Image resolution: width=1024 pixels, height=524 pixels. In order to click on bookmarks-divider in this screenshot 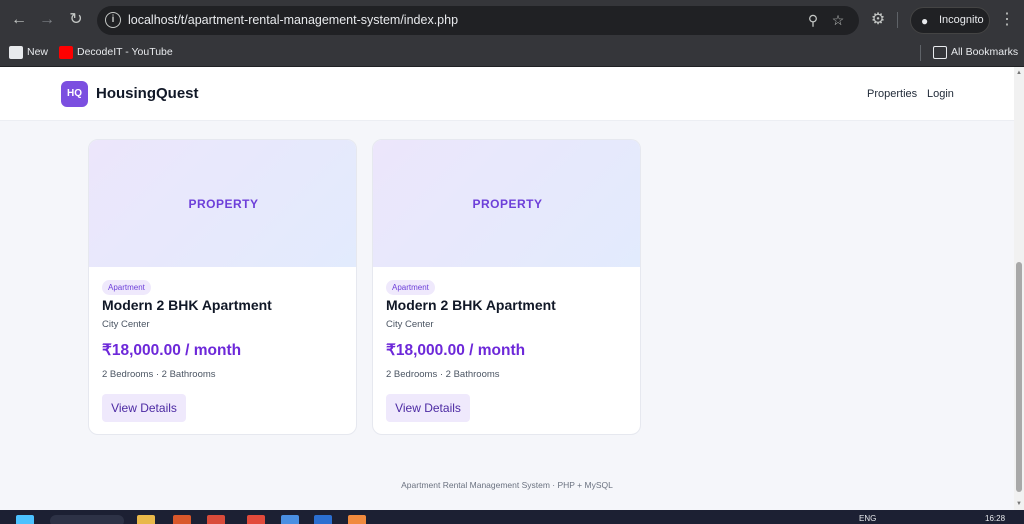, I will do `click(920, 53)`.